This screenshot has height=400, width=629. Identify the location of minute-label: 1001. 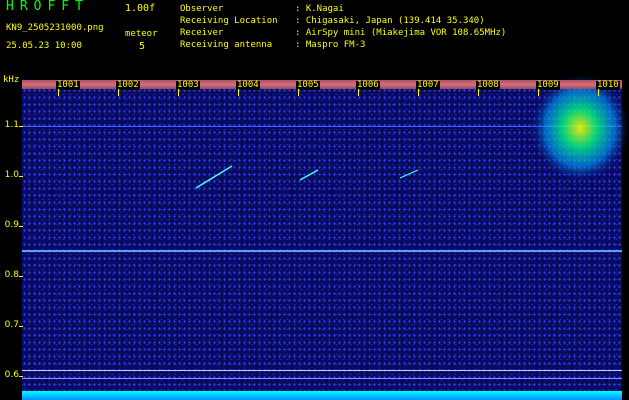
(68, 85).